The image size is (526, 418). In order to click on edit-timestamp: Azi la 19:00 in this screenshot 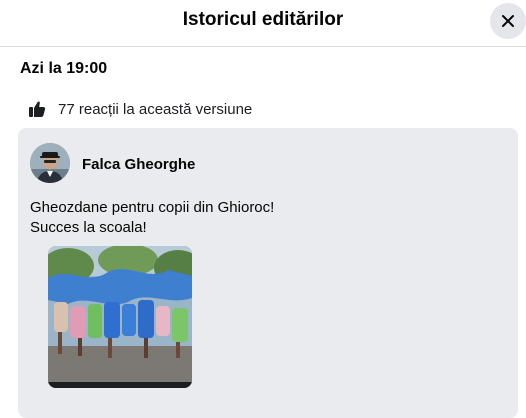, I will do `click(64, 68)`.